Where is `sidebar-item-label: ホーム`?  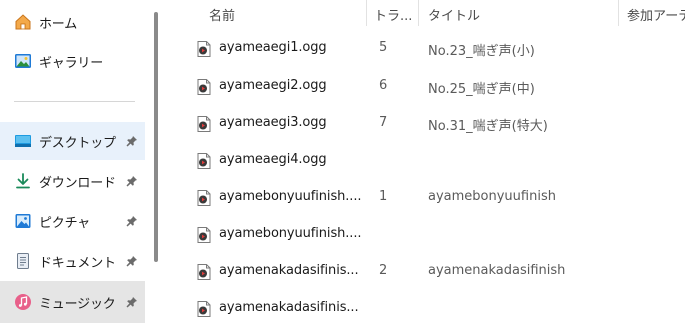 sidebar-item-label: ホーム is located at coordinates (58, 24).